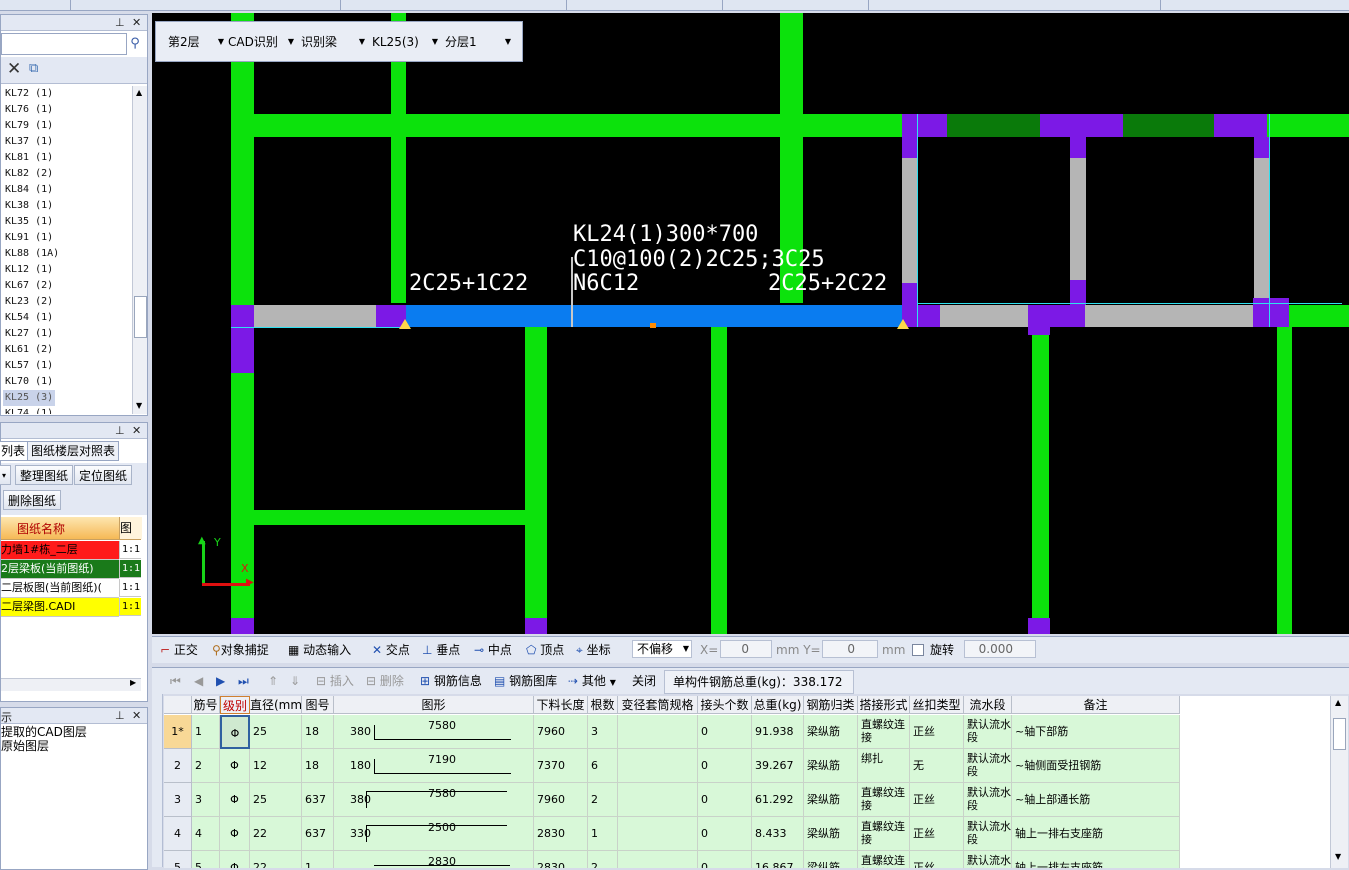 Image resolution: width=1349 pixels, height=870 pixels. What do you see at coordinates (603, 766) in the screenshot?
I see `grid-cell-count: 6` at bounding box center [603, 766].